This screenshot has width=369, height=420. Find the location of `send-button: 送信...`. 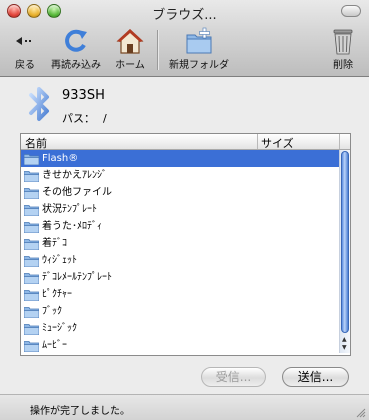

send-button: 送信... is located at coordinates (315, 377).